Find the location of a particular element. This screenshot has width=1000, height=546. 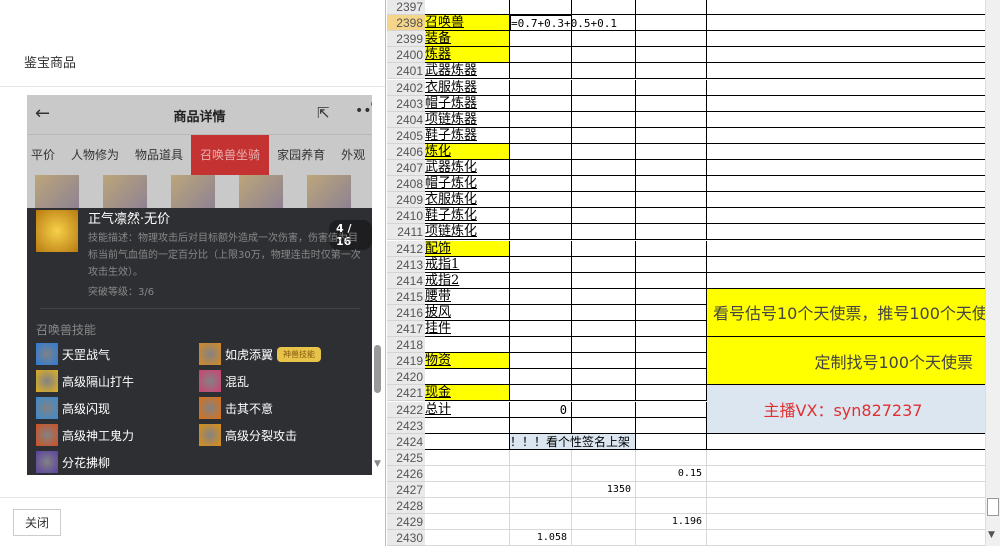

tab-item: 家园养育 is located at coordinates (301, 155).